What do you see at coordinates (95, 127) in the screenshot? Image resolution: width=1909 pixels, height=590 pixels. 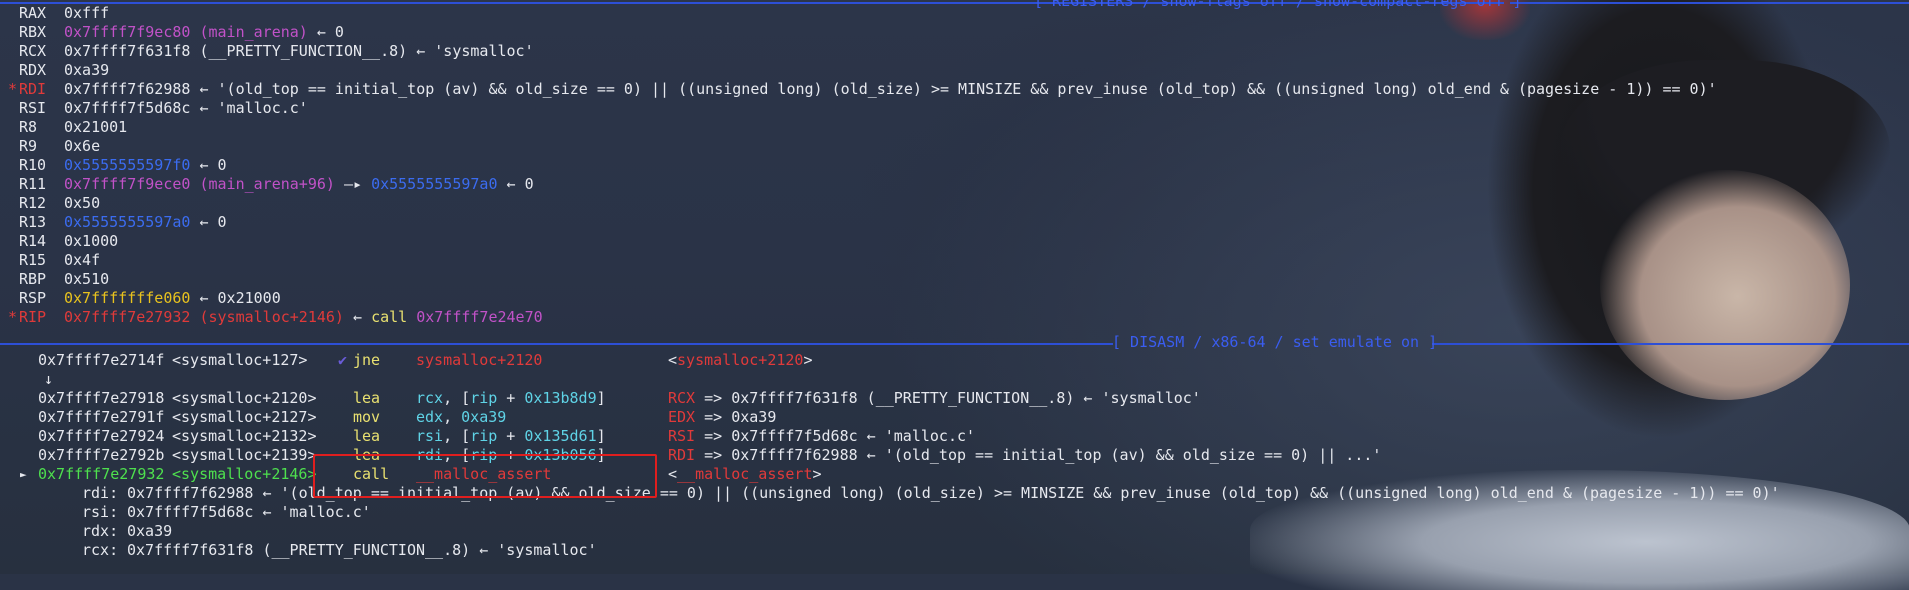 I see `register-value: 0x21001` at bounding box center [95, 127].